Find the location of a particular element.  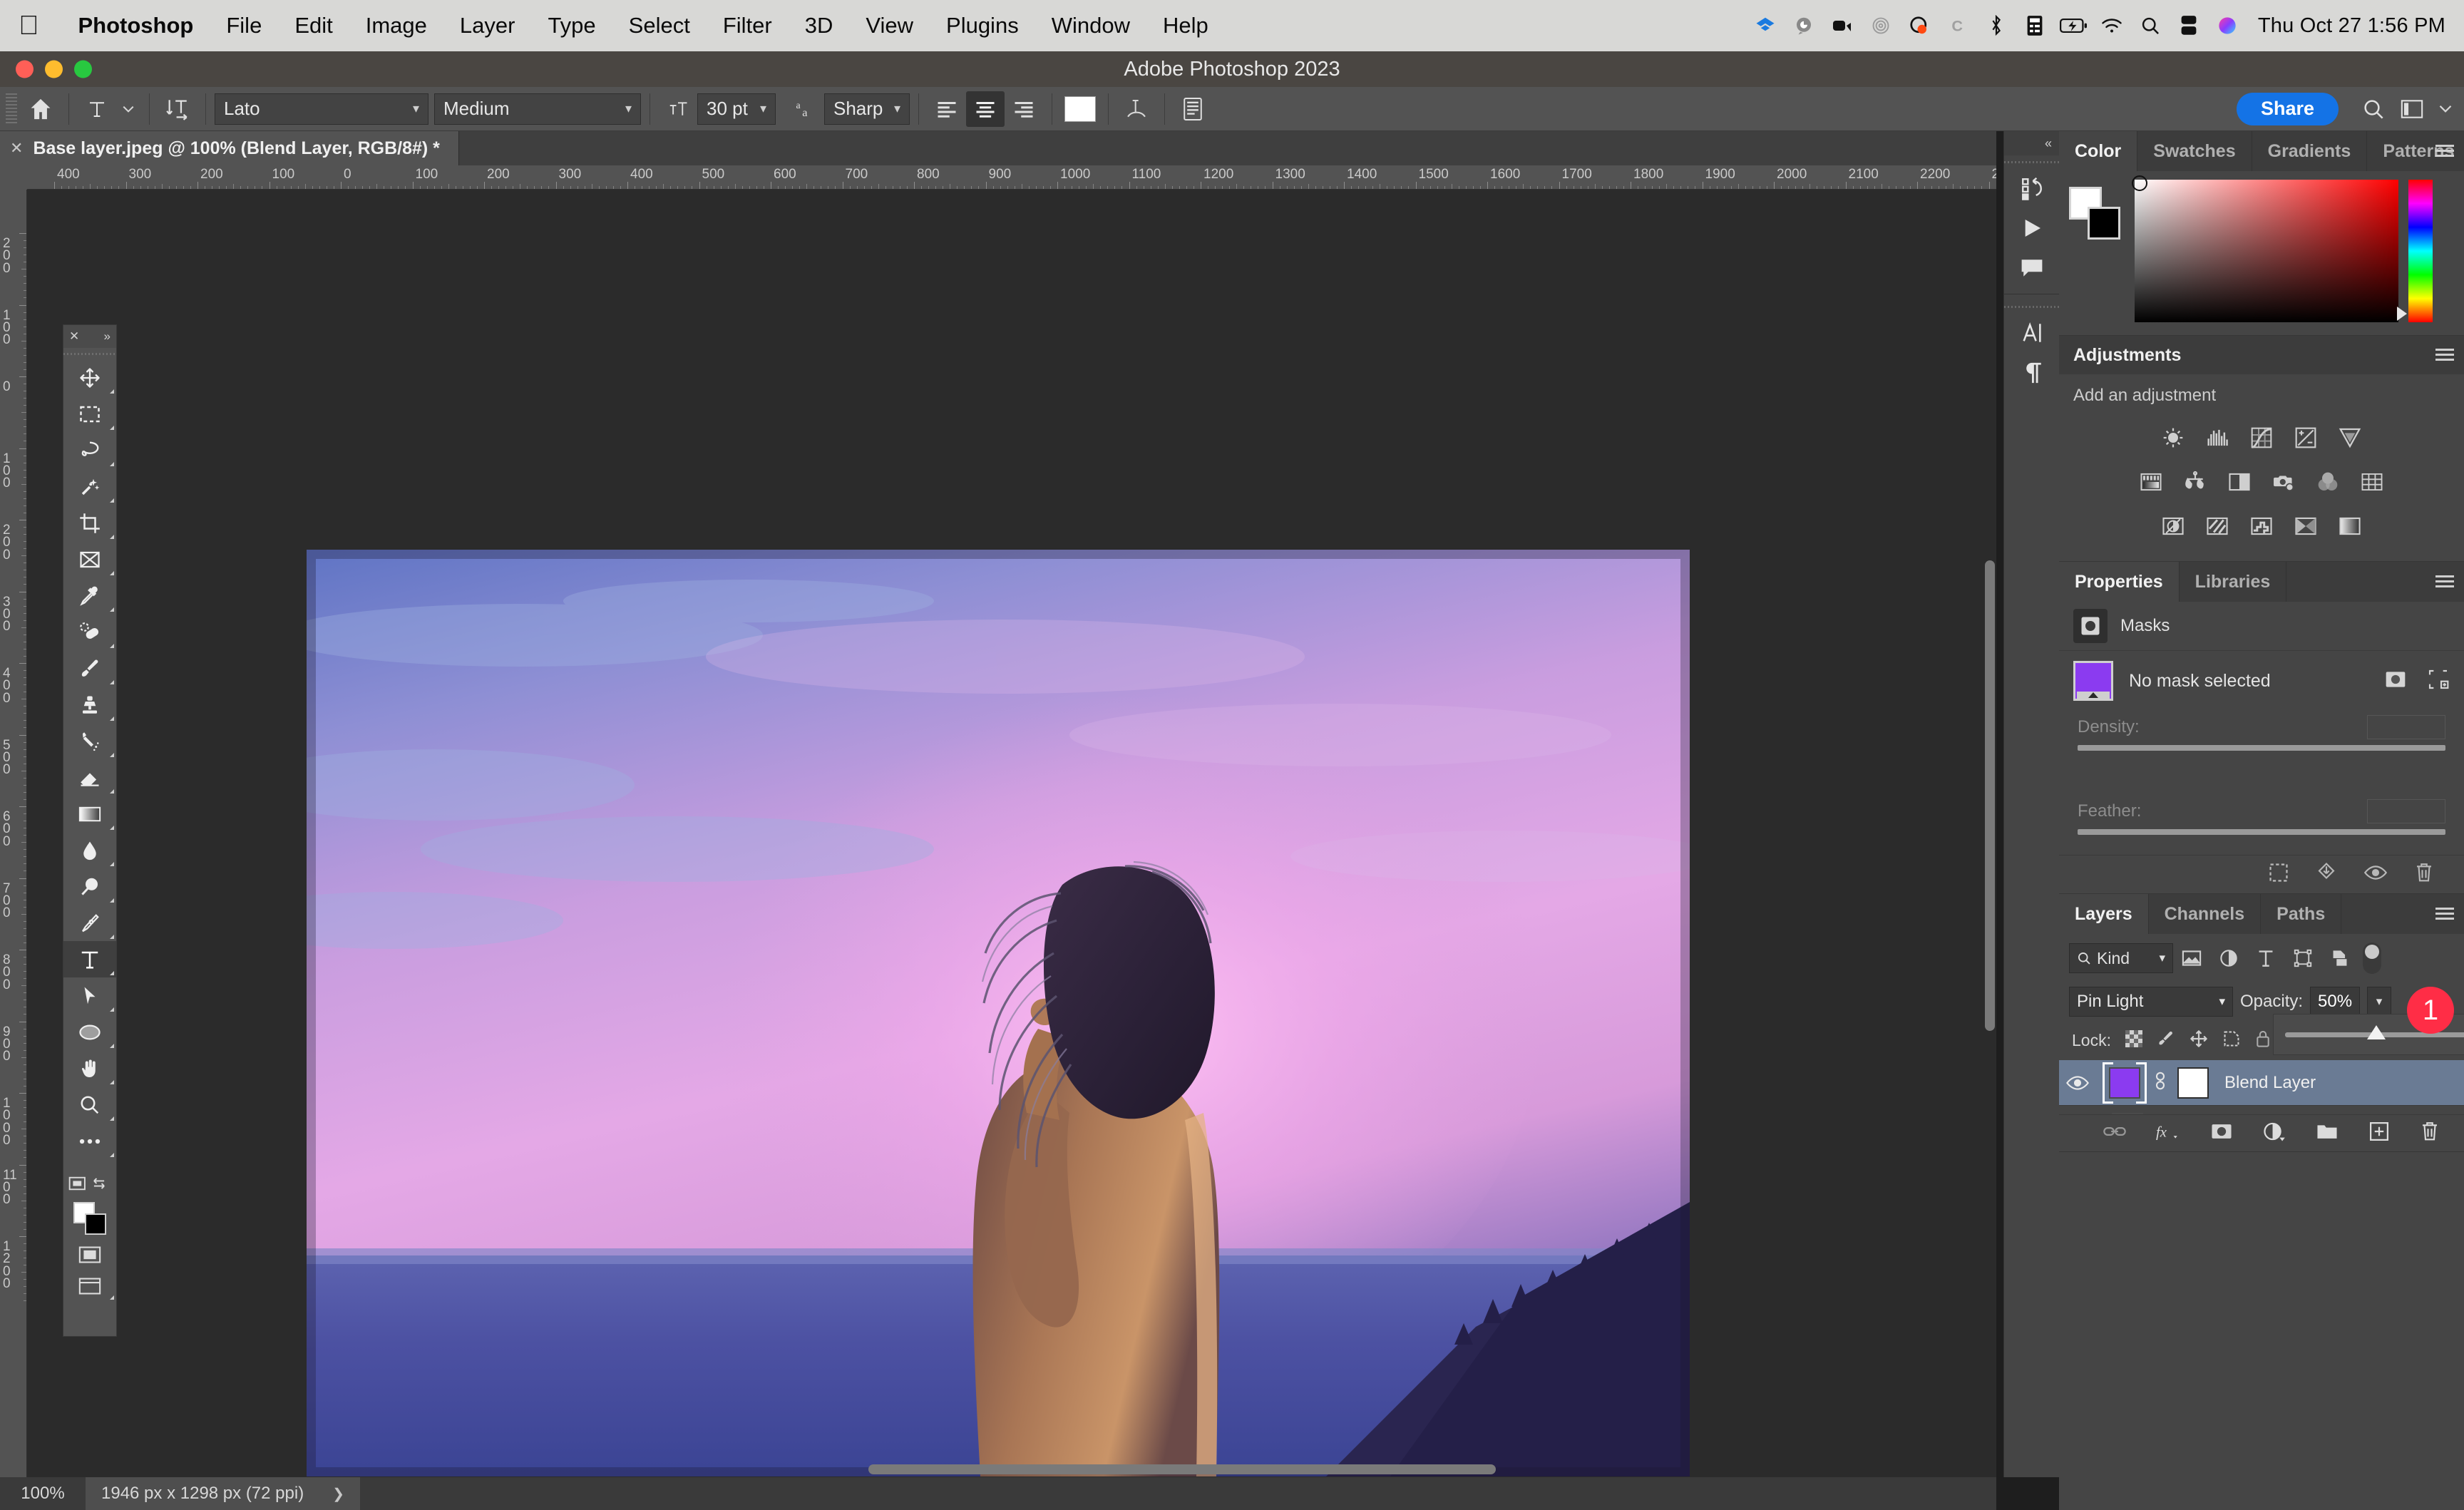

delete-mask-icon is located at coordinates (2424, 874).